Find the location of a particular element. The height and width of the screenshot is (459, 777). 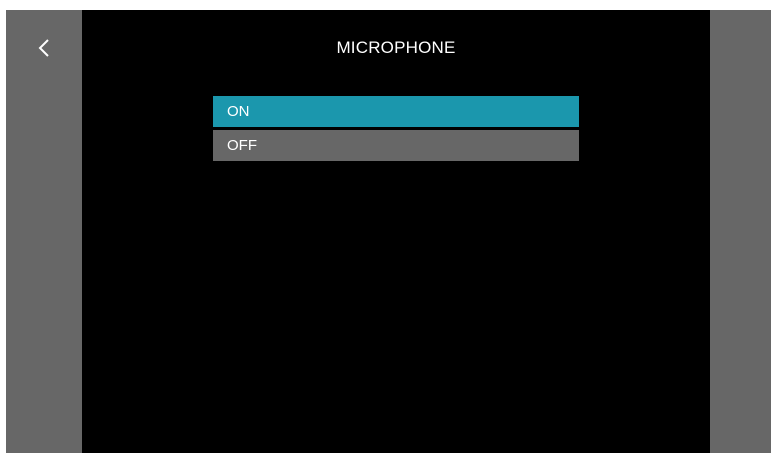

option-on: ON is located at coordinates (396, 111).